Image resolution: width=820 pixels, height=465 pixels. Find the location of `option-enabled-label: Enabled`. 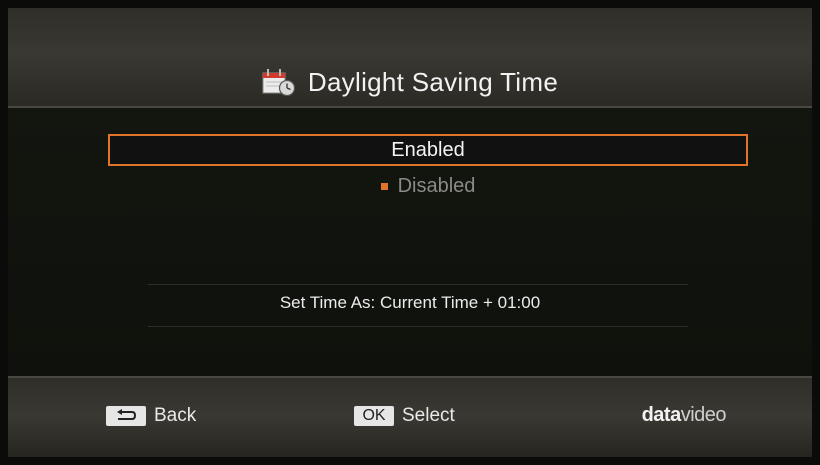

option-enabled-label: Enabled is located at coordinates (428, 149).